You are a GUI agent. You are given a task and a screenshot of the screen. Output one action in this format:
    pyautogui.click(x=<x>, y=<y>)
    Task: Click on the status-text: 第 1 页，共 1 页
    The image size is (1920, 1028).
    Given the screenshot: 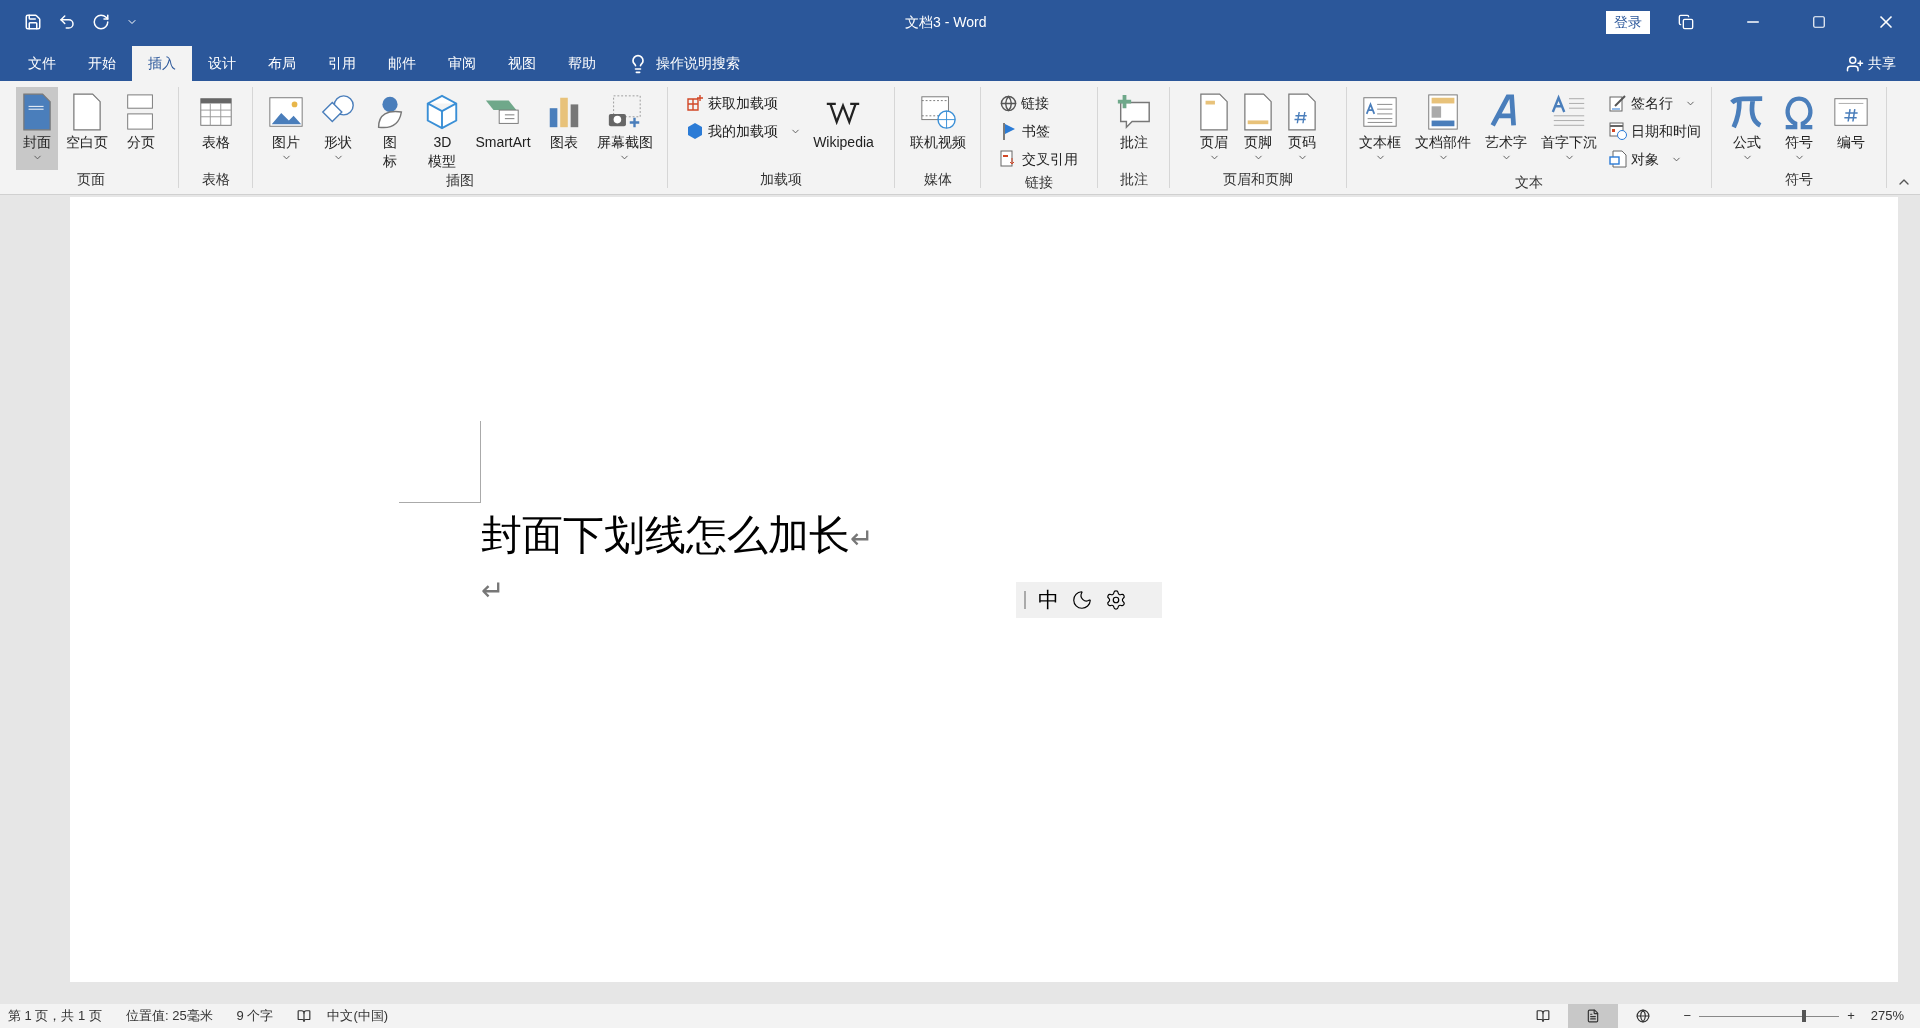 What is the action you would take?
    pyautogui.click(x=55, y=1016)
    